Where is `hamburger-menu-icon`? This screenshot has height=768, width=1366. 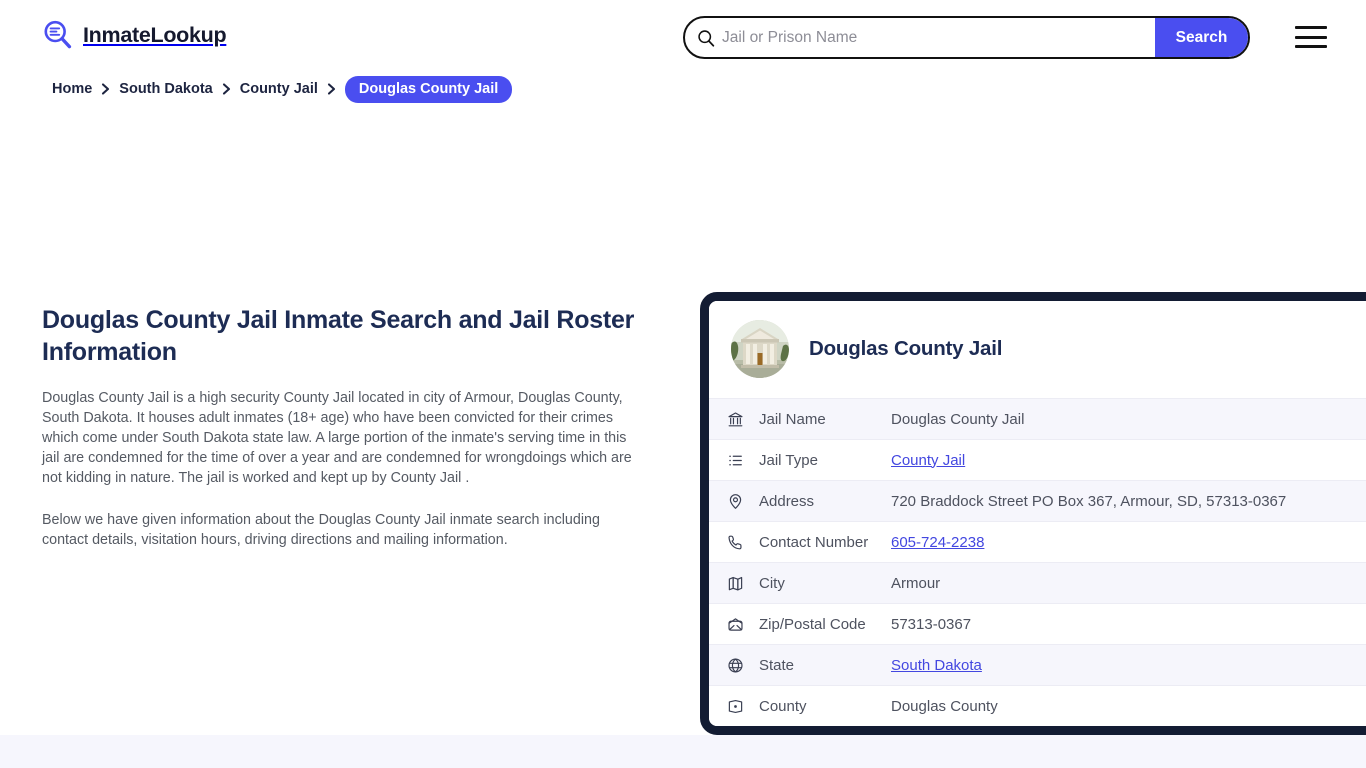
hamburger-menu-icon is located at coordinates (1312, 37).